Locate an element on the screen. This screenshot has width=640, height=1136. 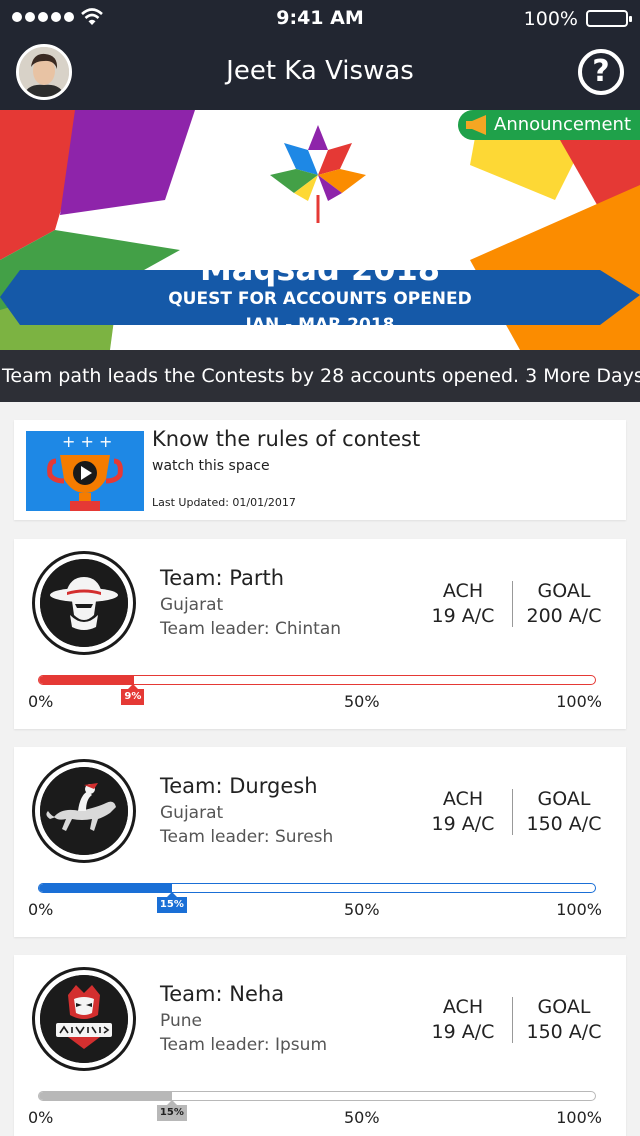
megaphone-icon is located at coordinates (476, 125).